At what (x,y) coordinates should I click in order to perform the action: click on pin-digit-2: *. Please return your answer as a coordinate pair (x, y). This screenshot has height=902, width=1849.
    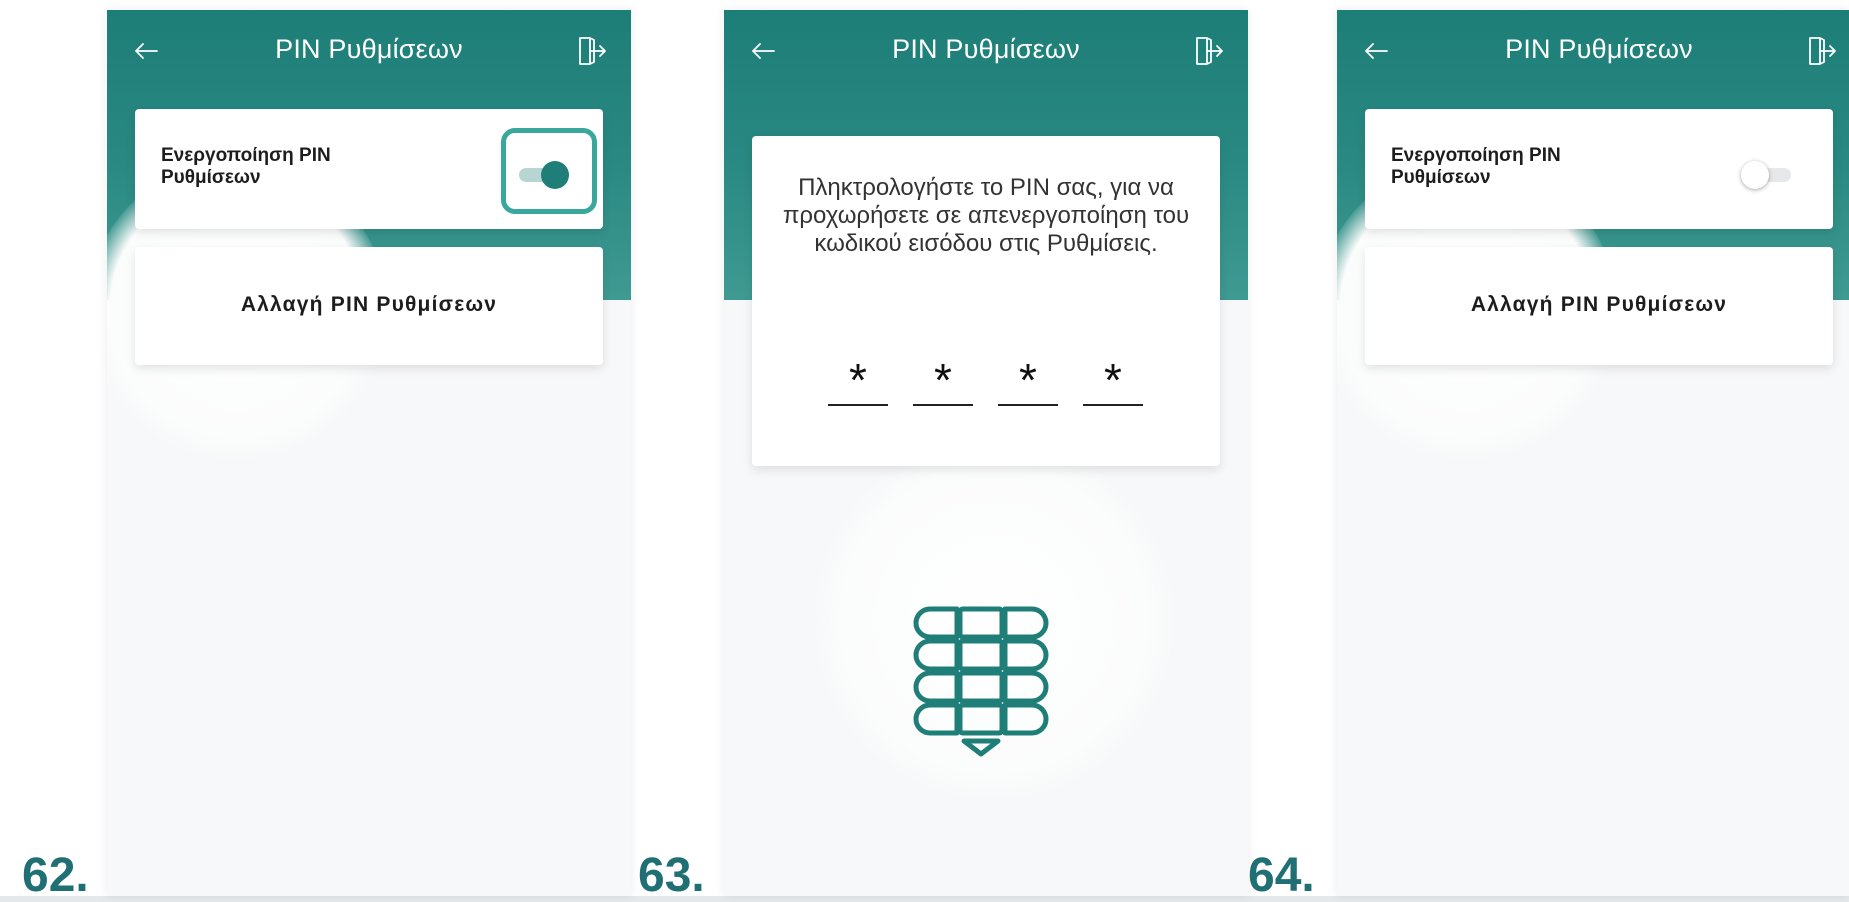
    Looking at the image, I should click on (943, 381).